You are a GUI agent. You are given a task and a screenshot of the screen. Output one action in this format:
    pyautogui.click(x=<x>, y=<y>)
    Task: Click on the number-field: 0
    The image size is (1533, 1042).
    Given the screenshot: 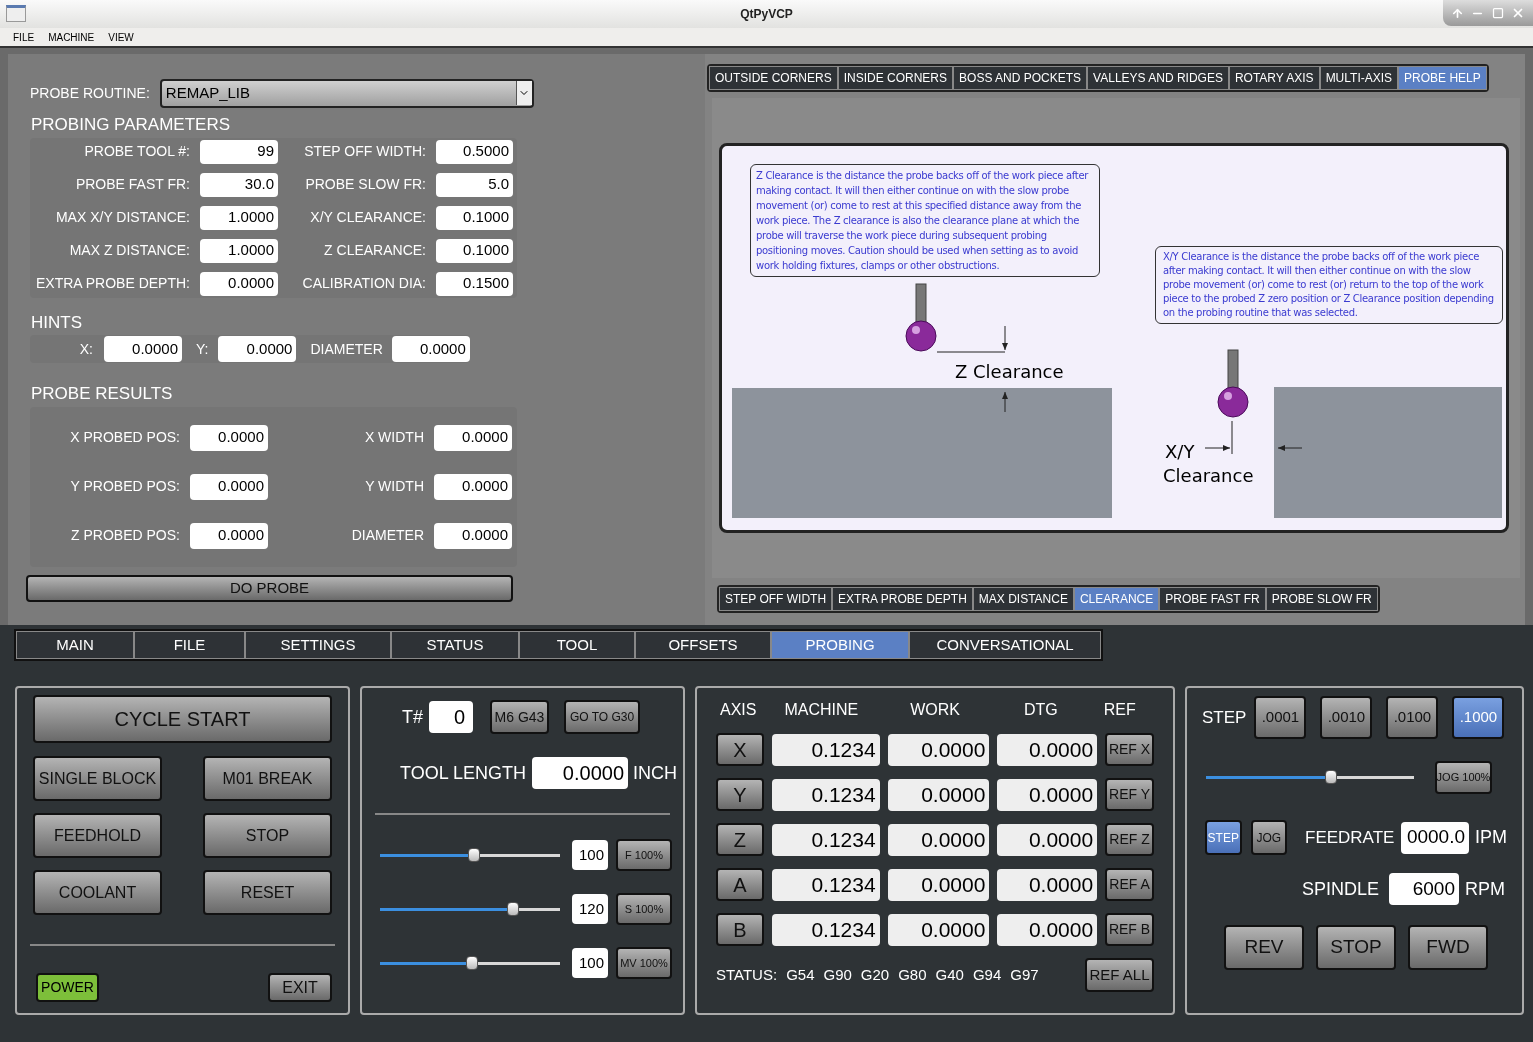 What is the action you would take?
    pyautogui.click(x=451, y=717)
    